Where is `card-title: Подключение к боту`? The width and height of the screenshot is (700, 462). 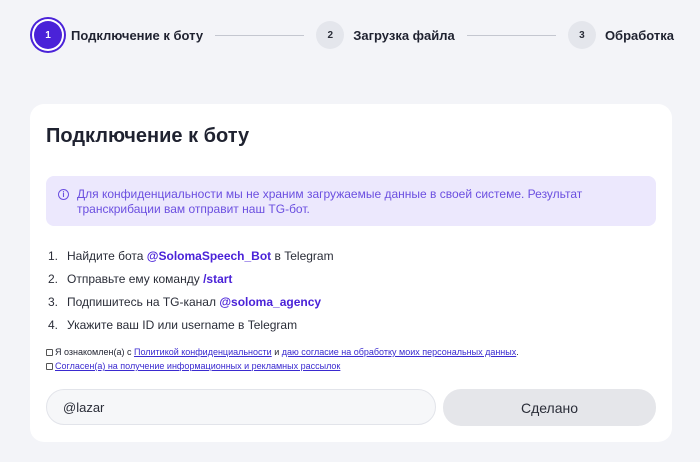 card-title: Подключение к боту is located at coordinates (148, 136).